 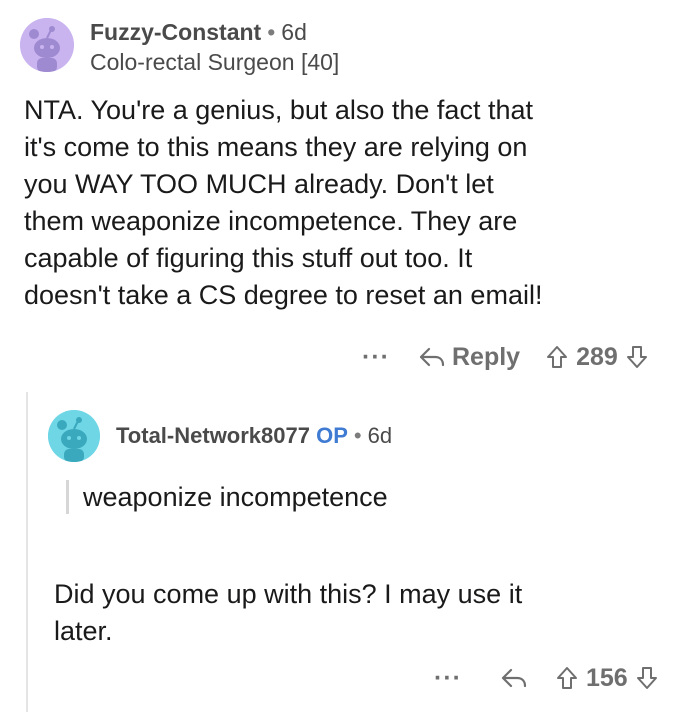 What do you see at coordinates (271, 221) in the screenshot?
I see `comment-line: them weaponize incompetence. They are` at bounding box center [271, 221].